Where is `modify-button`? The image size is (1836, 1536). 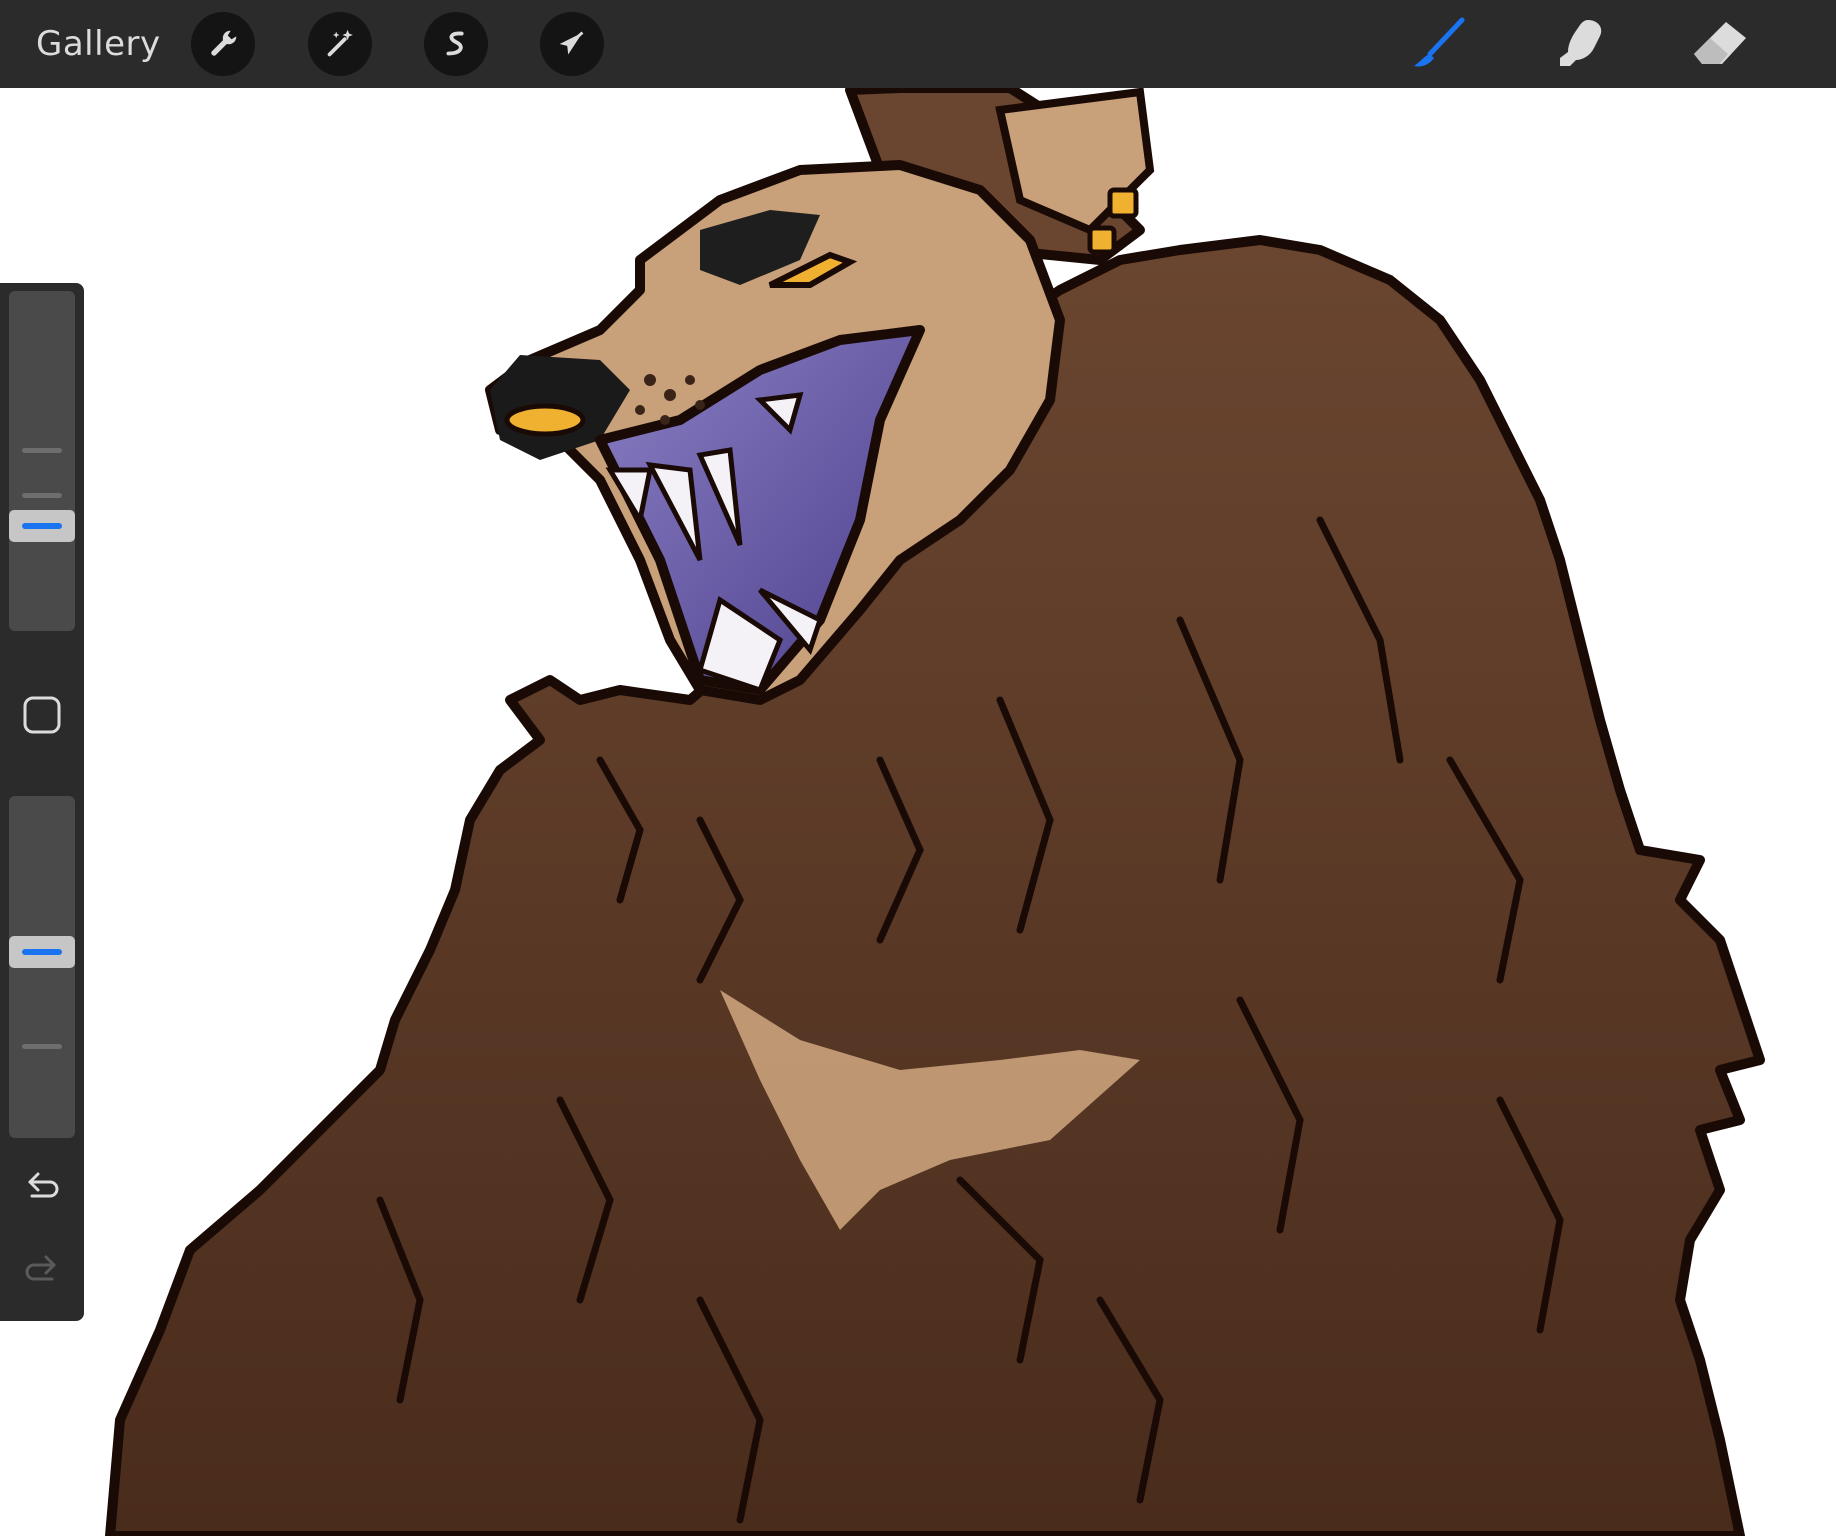
modify-button is located at coordinates (42, 715).